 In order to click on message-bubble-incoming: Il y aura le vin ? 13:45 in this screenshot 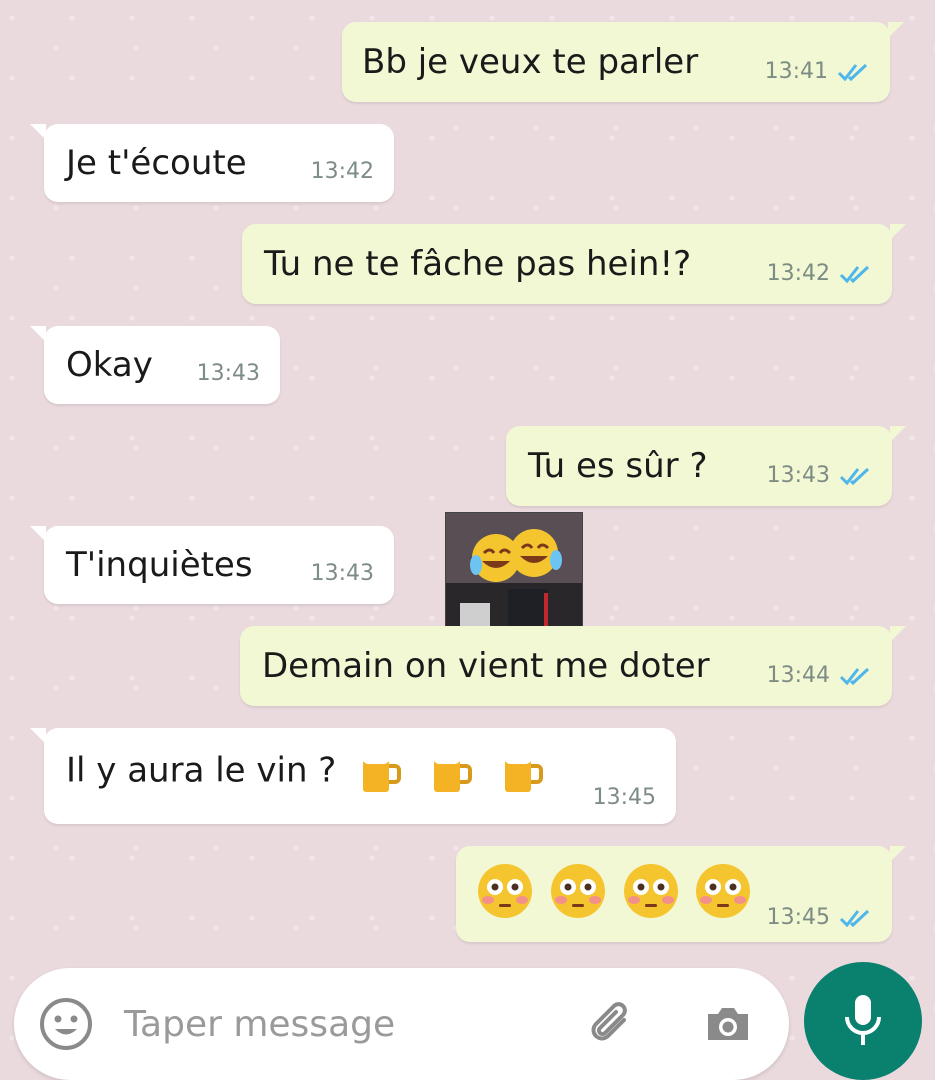, I will do `click(353, 776)`.